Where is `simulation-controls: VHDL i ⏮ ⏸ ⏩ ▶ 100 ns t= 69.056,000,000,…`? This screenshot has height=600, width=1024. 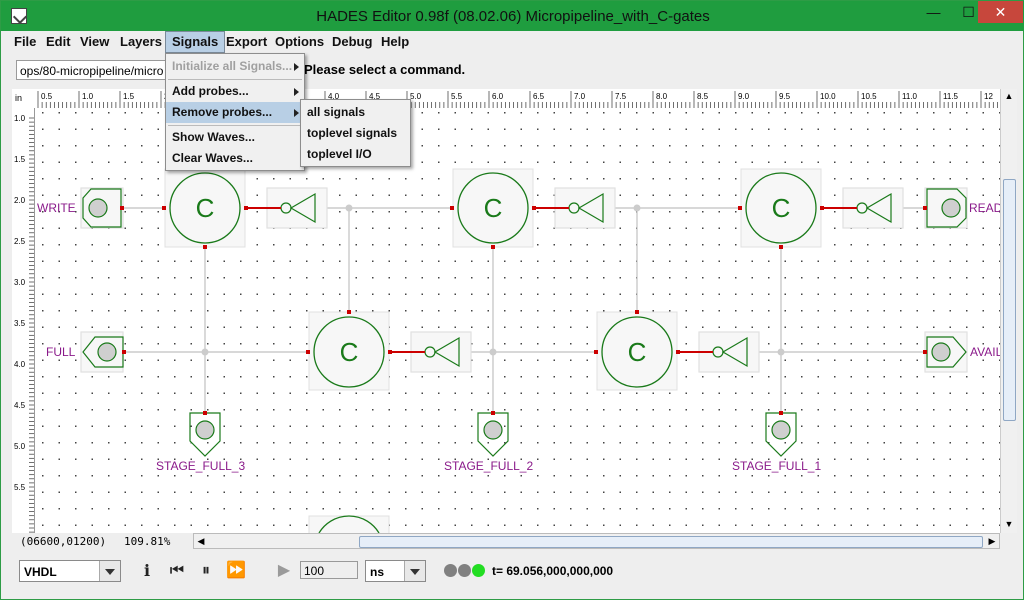
simulation-controls: VHDL i ⏮ ⏸ ⏩ ▶ 100 ns t= 69.056,000,000,… is located at coordinates (512, 576).